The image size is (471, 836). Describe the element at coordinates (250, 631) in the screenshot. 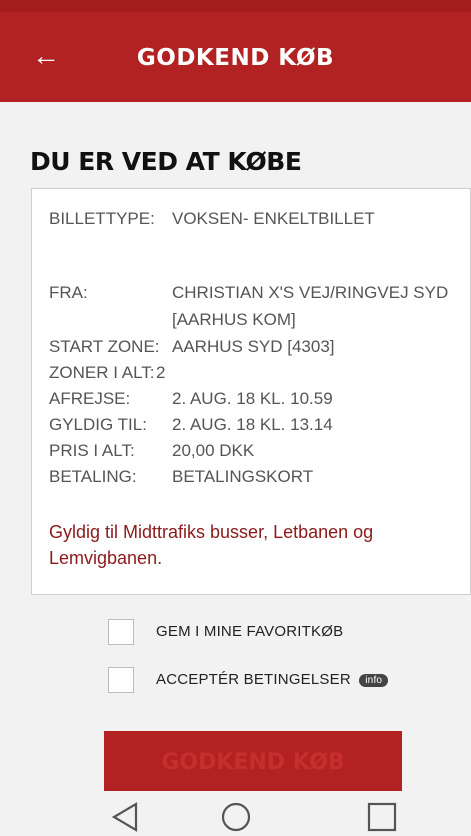

I see `favorite-label: GEM I MINE FAVORITKØB` at that location.